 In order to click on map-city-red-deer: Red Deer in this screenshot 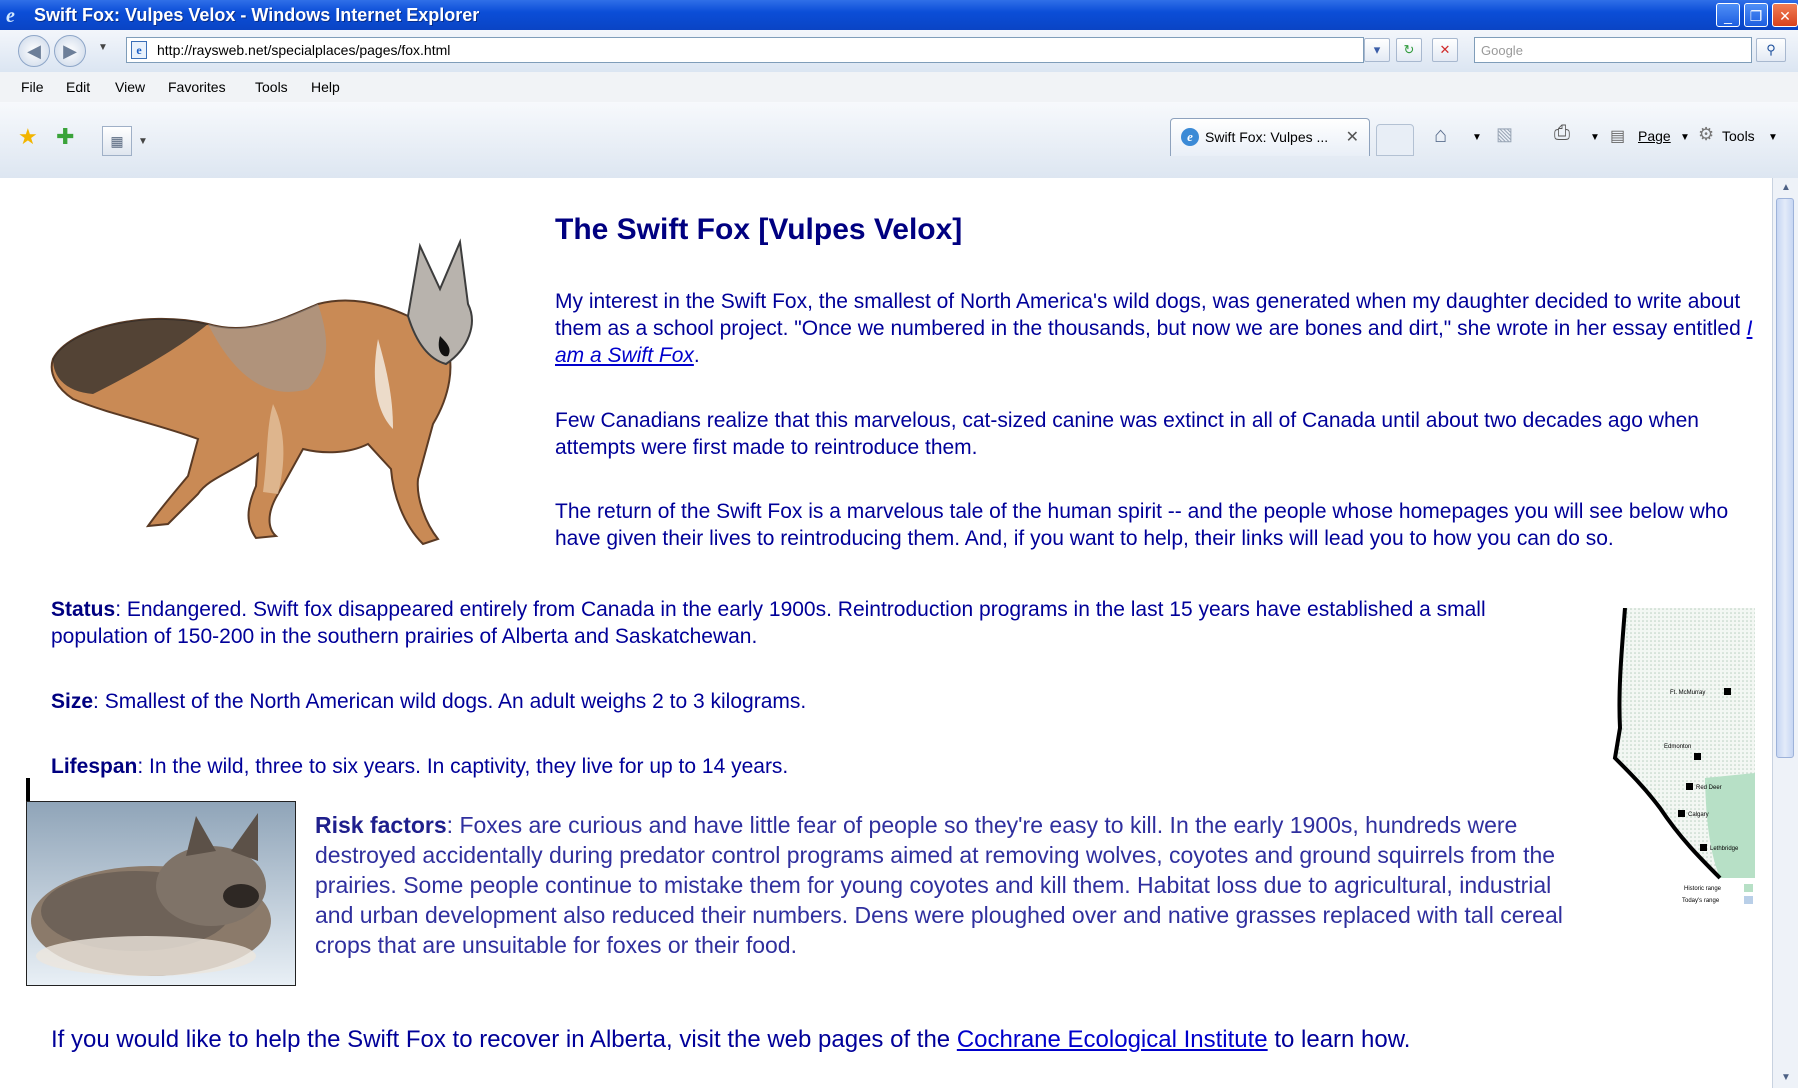, I will do `click(1709, 788)`.